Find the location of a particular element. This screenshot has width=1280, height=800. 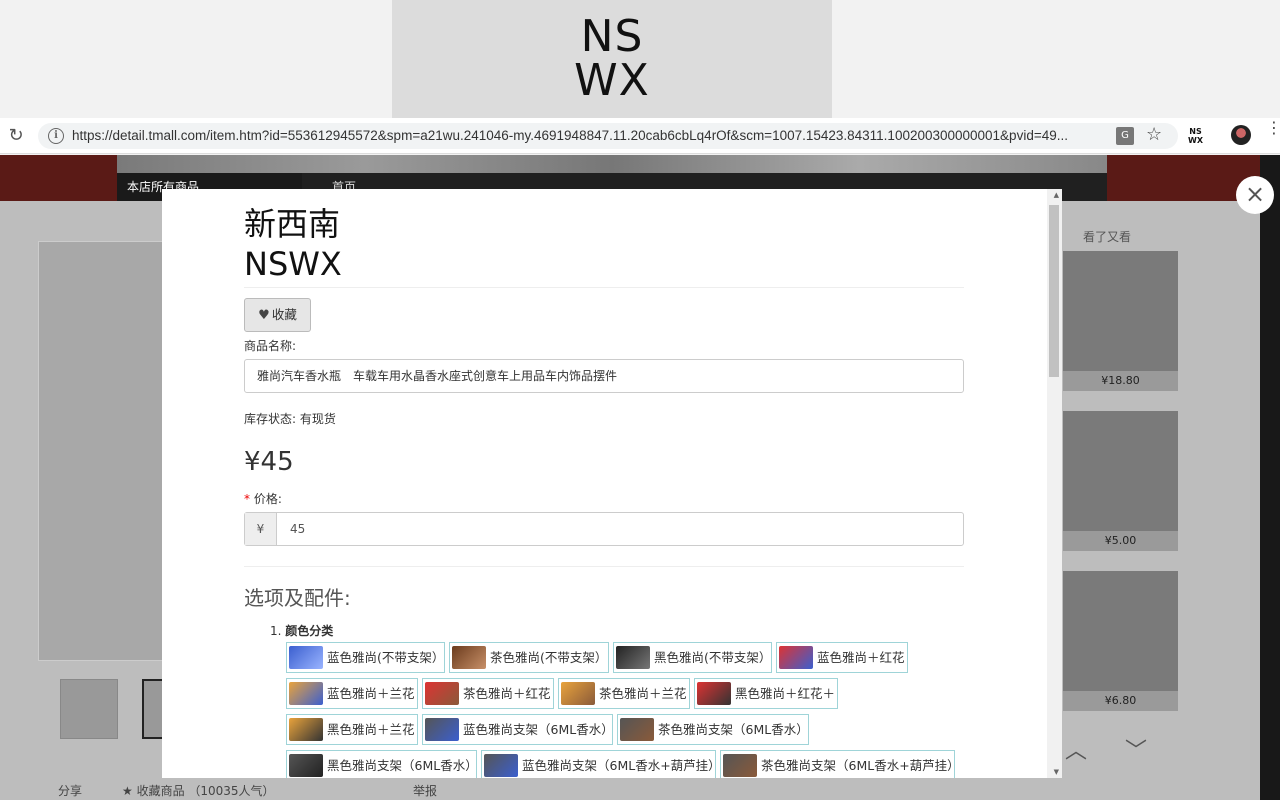

option-chip-label: 蓝色雅尚支架（6ML香水） is located at coordinates (538, 729).